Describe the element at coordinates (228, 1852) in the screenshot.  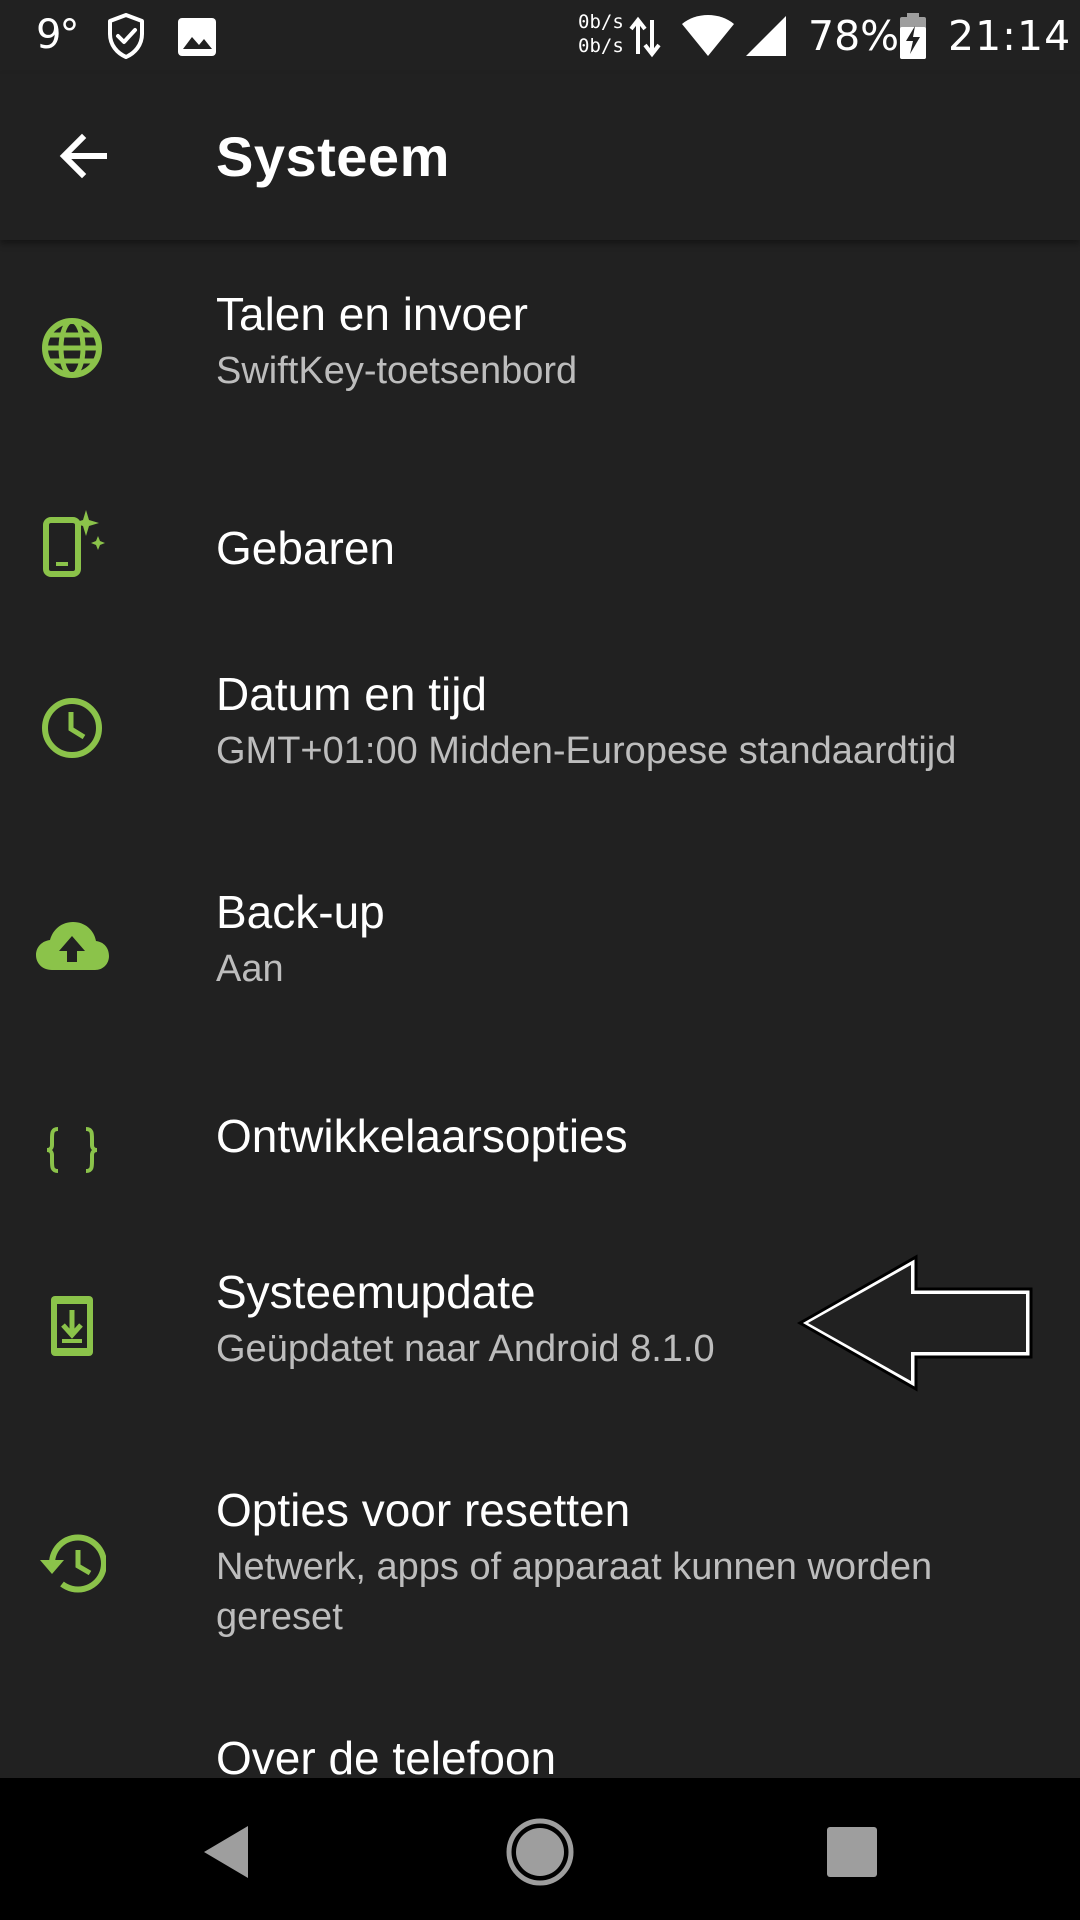
I see `nav-back-icon` at that location.